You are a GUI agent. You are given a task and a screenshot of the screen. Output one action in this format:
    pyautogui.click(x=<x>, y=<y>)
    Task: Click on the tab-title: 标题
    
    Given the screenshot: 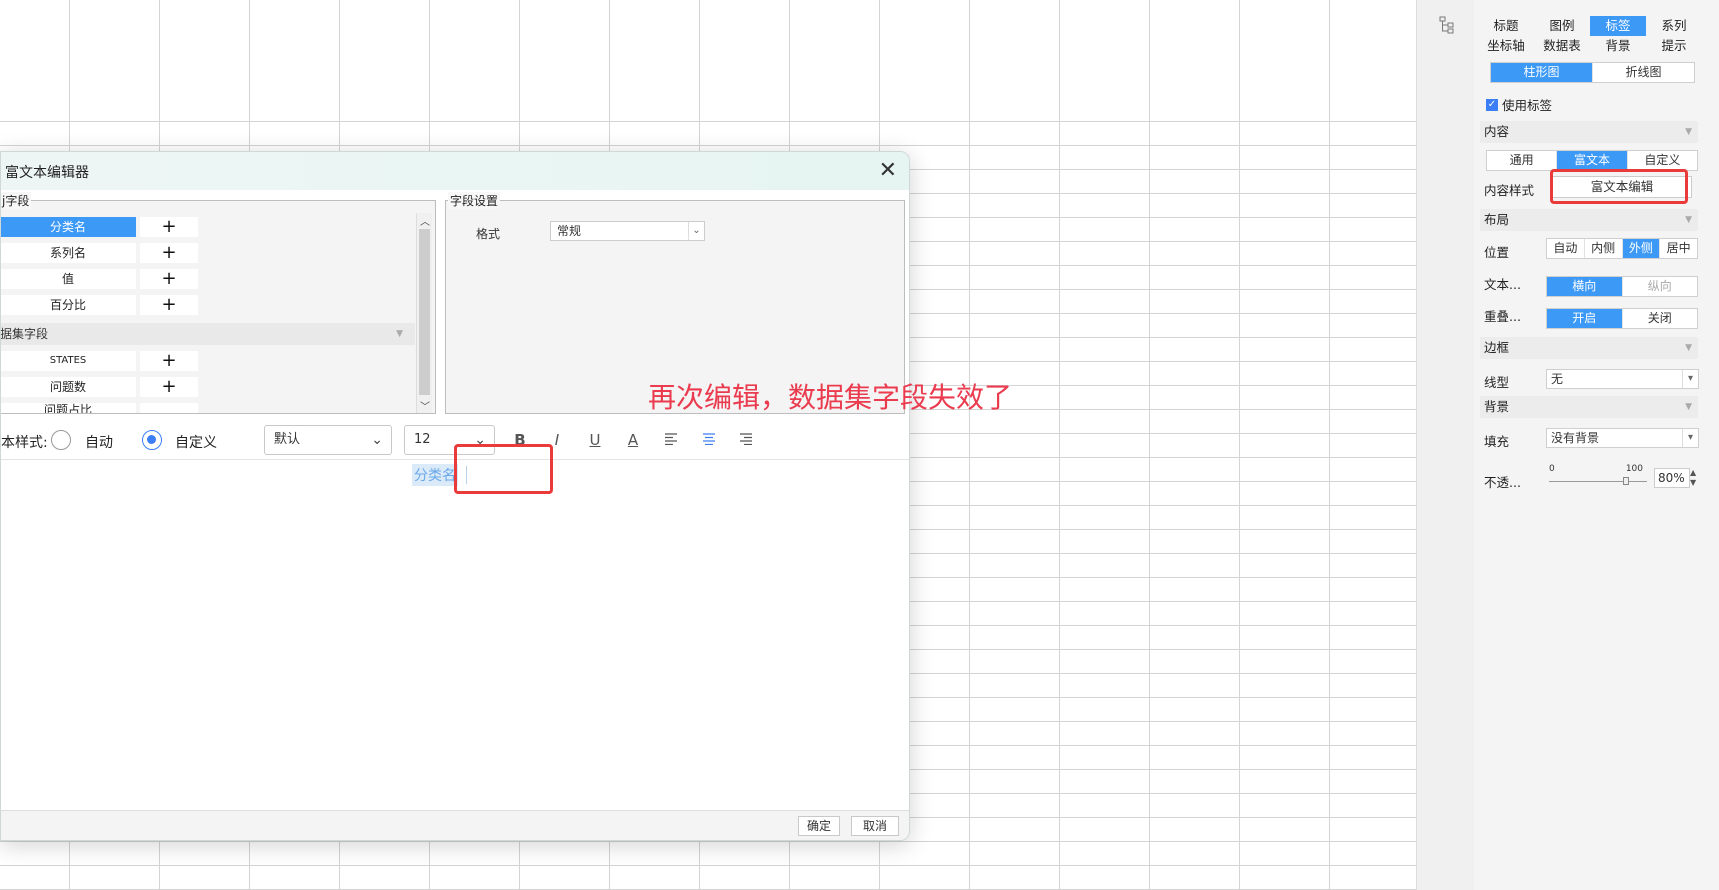 What is the action you would take?
    pyautogui.click(x=1506, y=26)
    